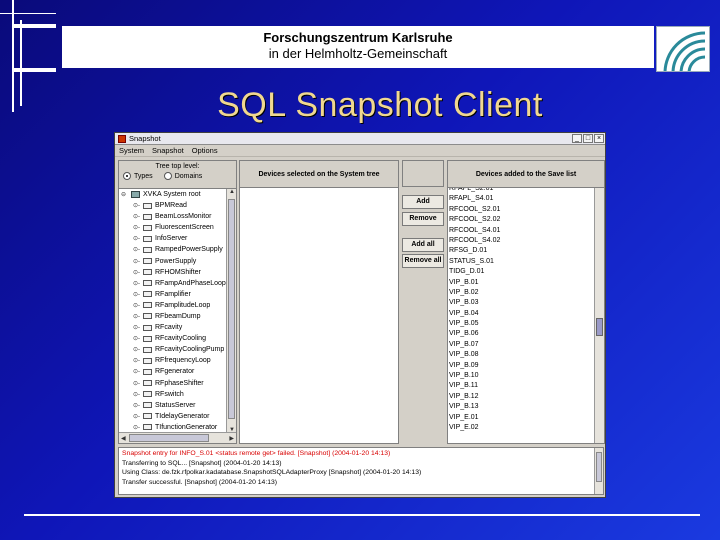 The height and width of the screenshot is (540, 720). I want to click on save-list-item: VIP_B.13, so click(521, 407).